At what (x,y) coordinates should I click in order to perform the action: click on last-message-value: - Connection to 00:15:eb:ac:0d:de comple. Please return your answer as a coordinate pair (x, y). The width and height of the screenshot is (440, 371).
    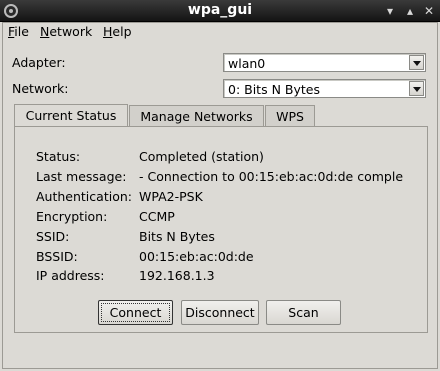
    Looking at the image, I should click on (271, 176).